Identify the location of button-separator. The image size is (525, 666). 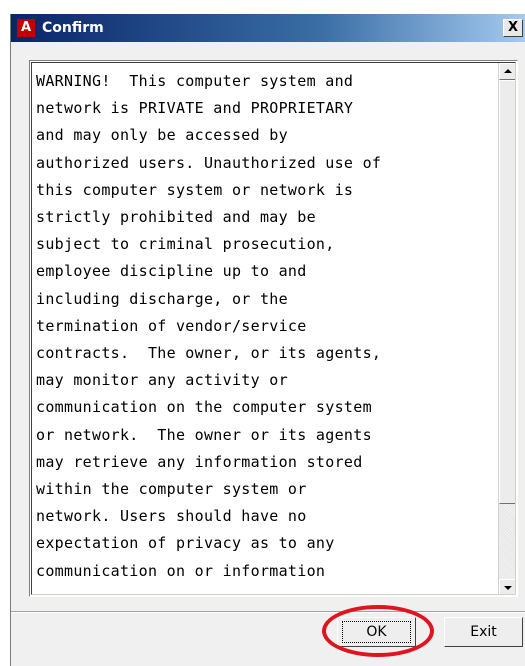
(268, 612).